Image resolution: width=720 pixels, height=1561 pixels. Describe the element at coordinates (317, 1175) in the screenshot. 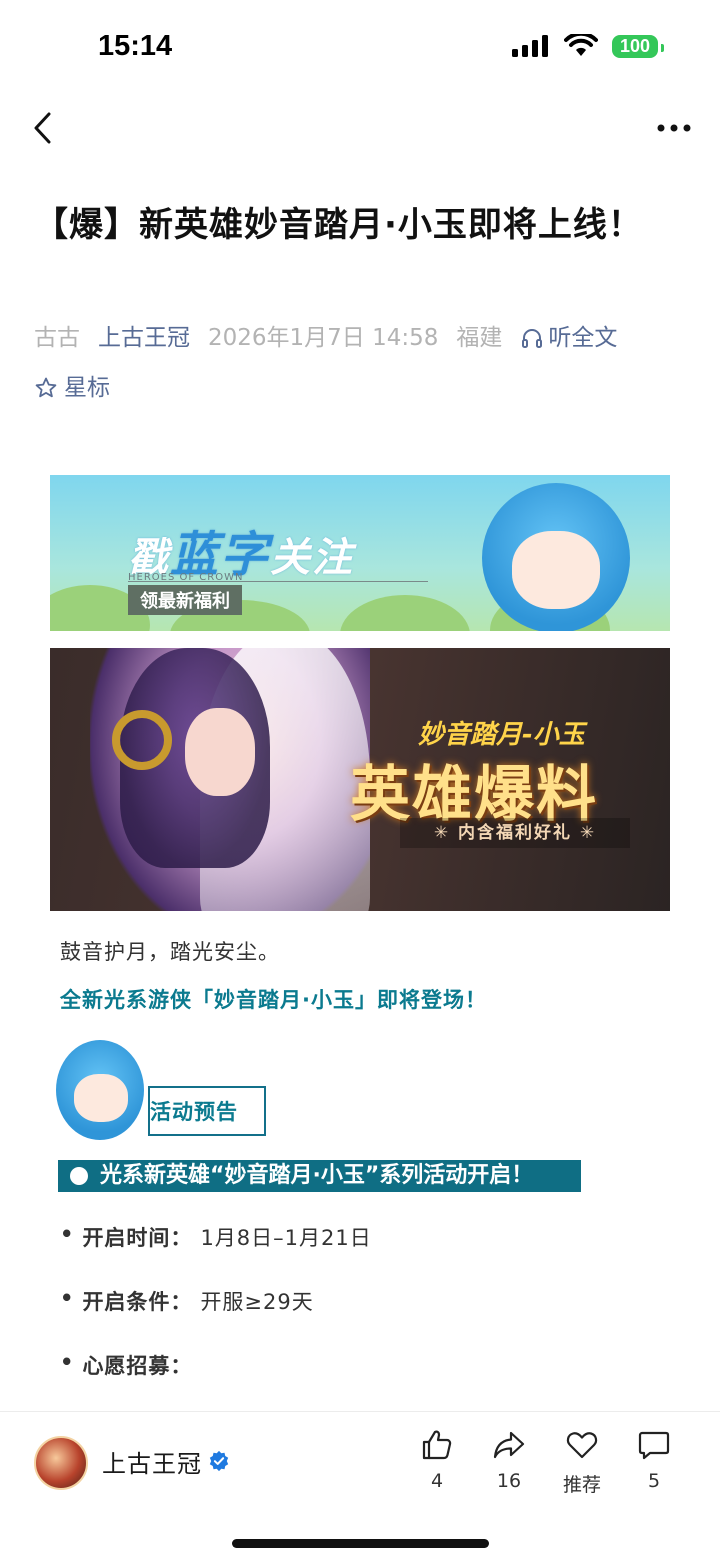

I see `highlight-text: 光系新英雄“妙音踏月·小玉”系列活动开启！` at that location.